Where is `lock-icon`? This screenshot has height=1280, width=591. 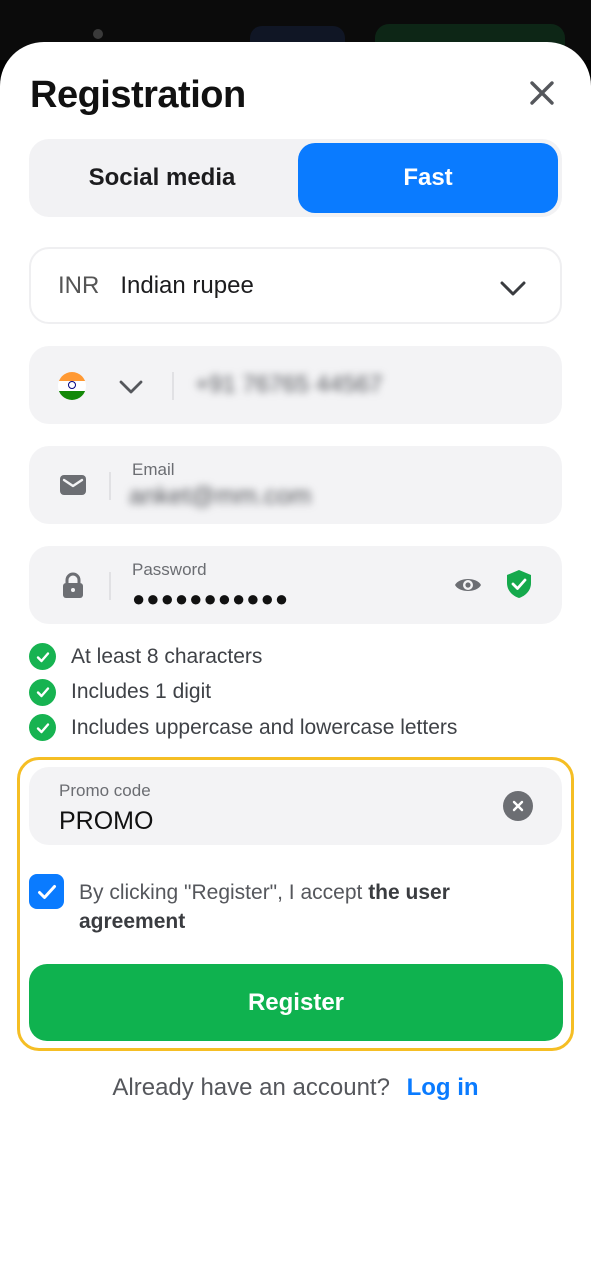
lock-icon is located at coordinates (73, 585).